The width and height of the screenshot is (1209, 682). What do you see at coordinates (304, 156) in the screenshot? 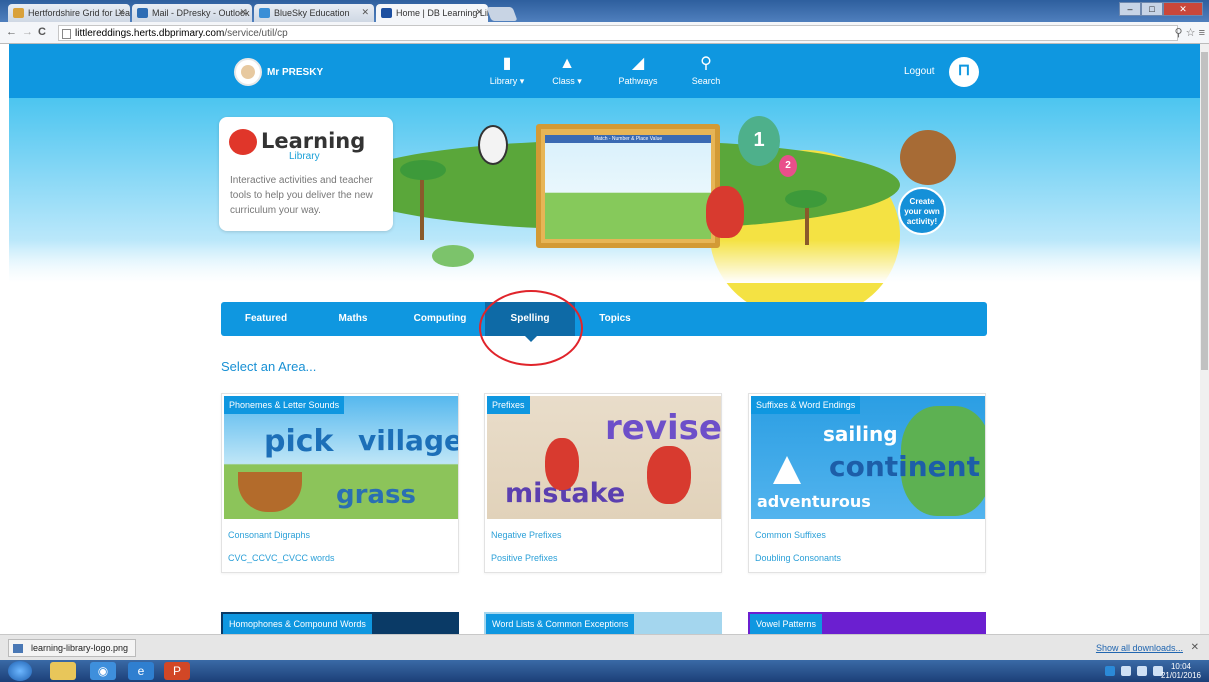
I see `brand-subtitle: Library` at bounding box center [304, 156].